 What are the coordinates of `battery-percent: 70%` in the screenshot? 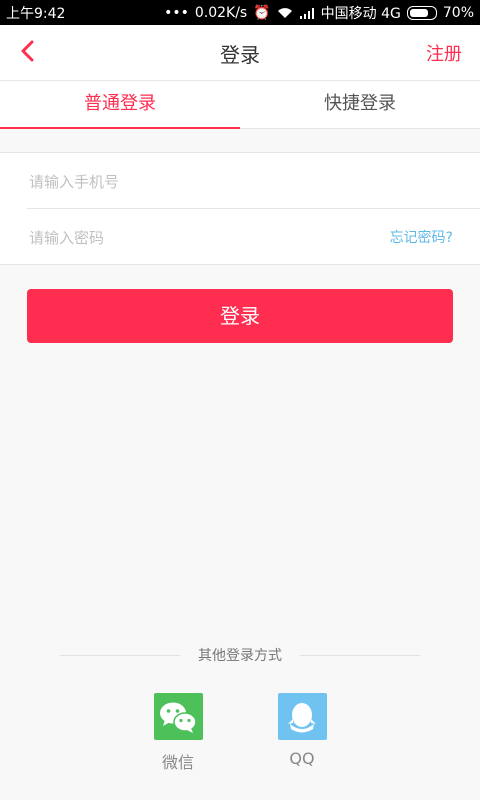 It's located at (458, 13).